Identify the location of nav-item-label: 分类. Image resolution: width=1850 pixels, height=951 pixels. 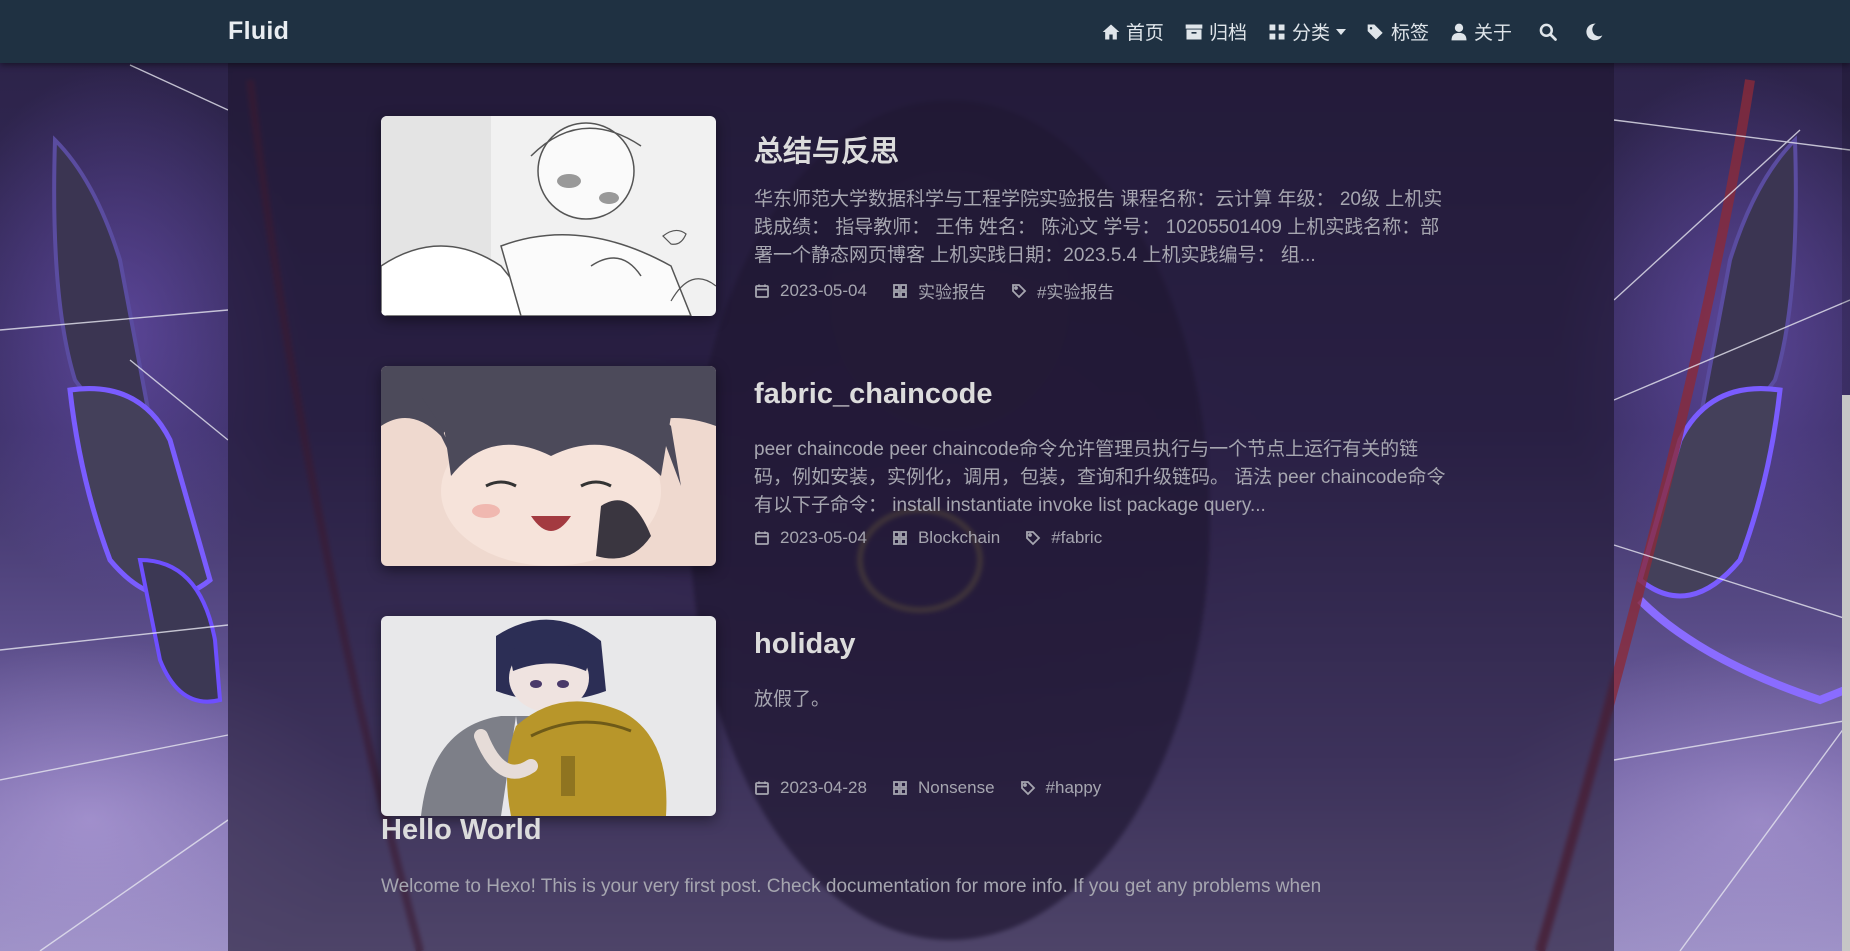
(1310, 33).